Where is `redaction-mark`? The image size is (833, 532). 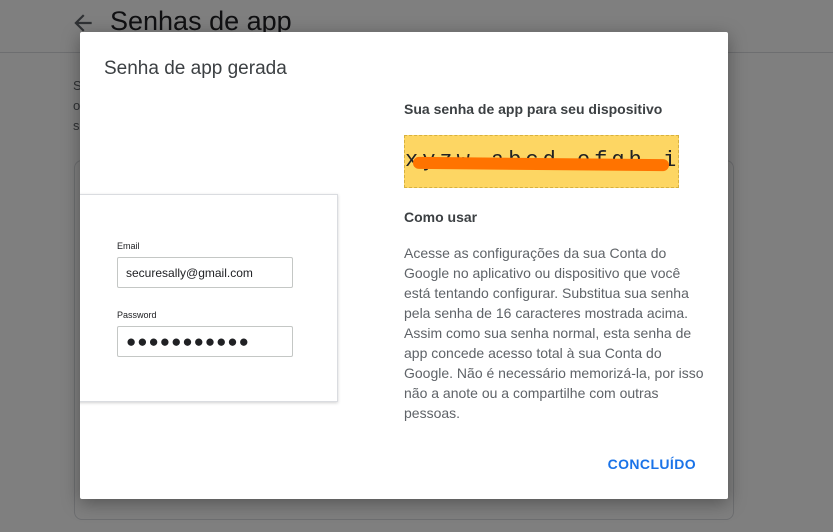
redaction-mark is located at coordinates (541, 164).